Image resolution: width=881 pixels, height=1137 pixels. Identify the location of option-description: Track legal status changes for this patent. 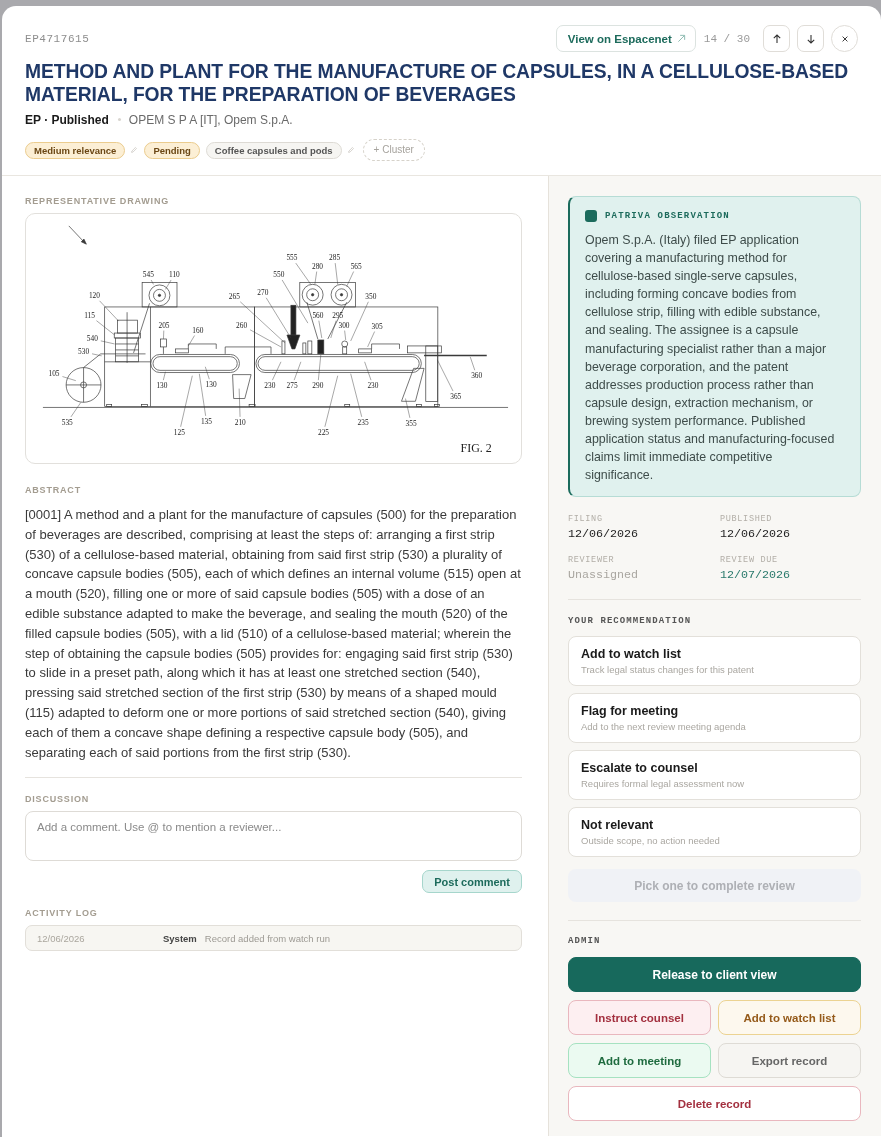
(667, 670).